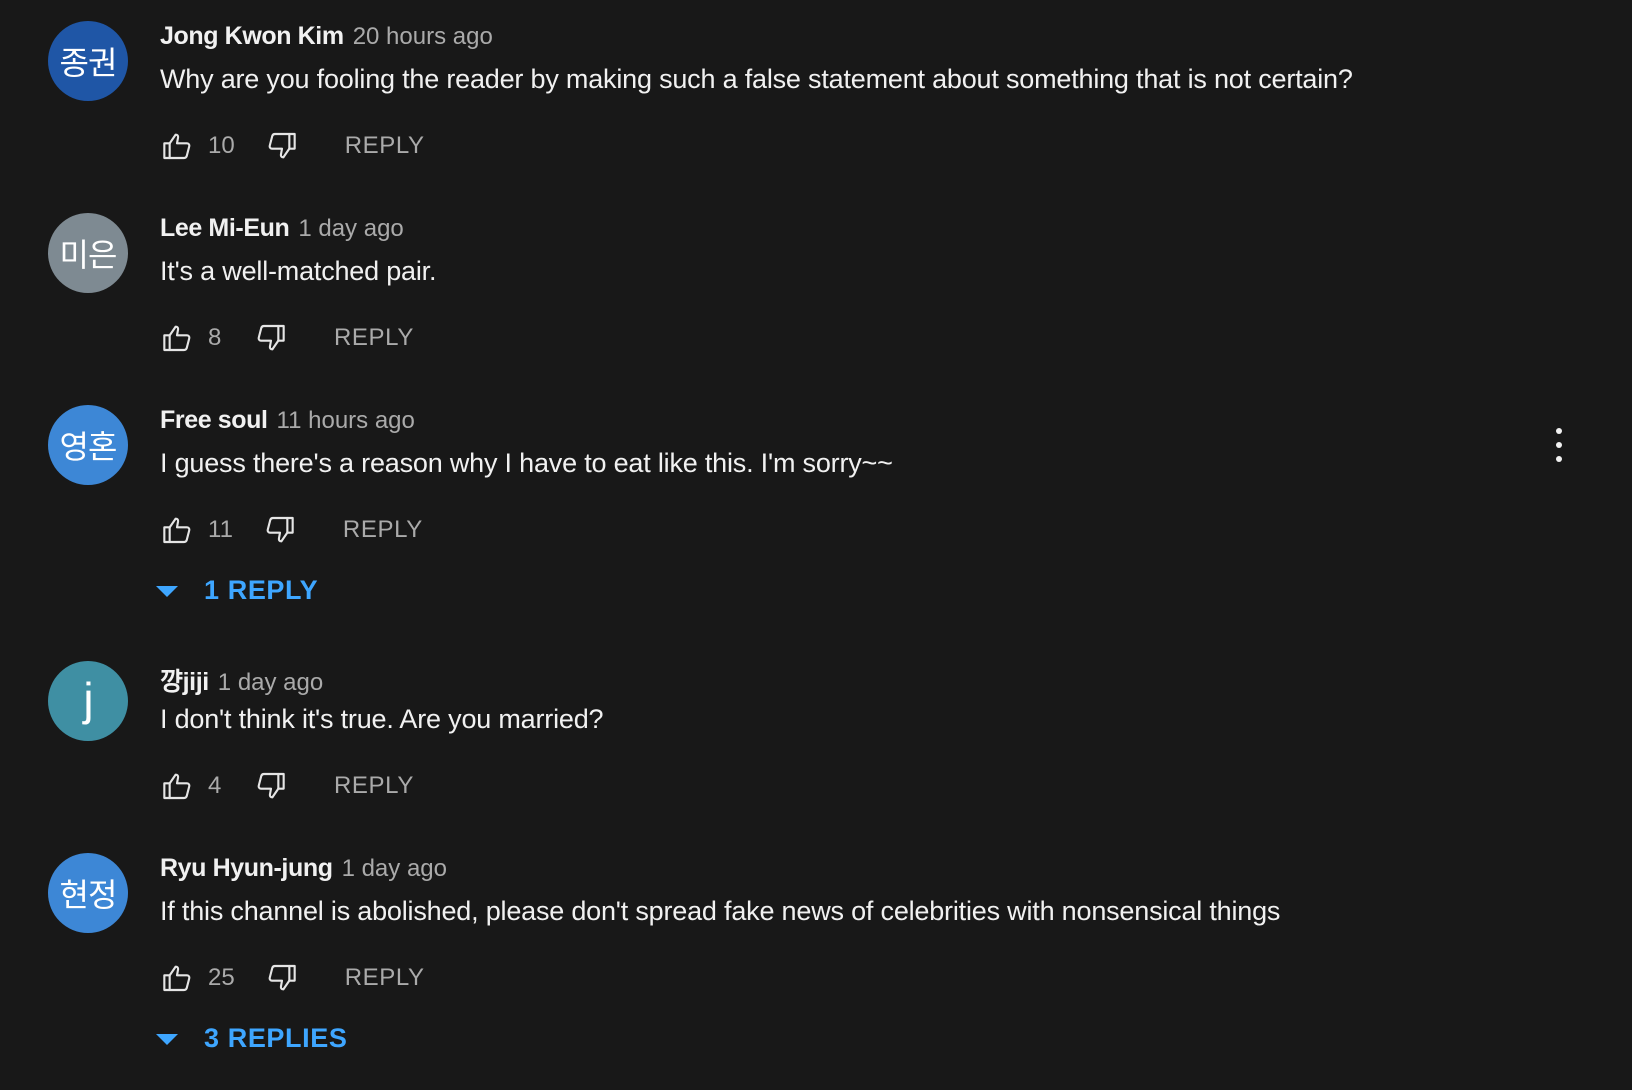 This screenshot has height=1090, width=1632. Describe the element at coordinates (261, 589) in the screenshot. I see `view-replies-label: 1 REPLY` at that location.